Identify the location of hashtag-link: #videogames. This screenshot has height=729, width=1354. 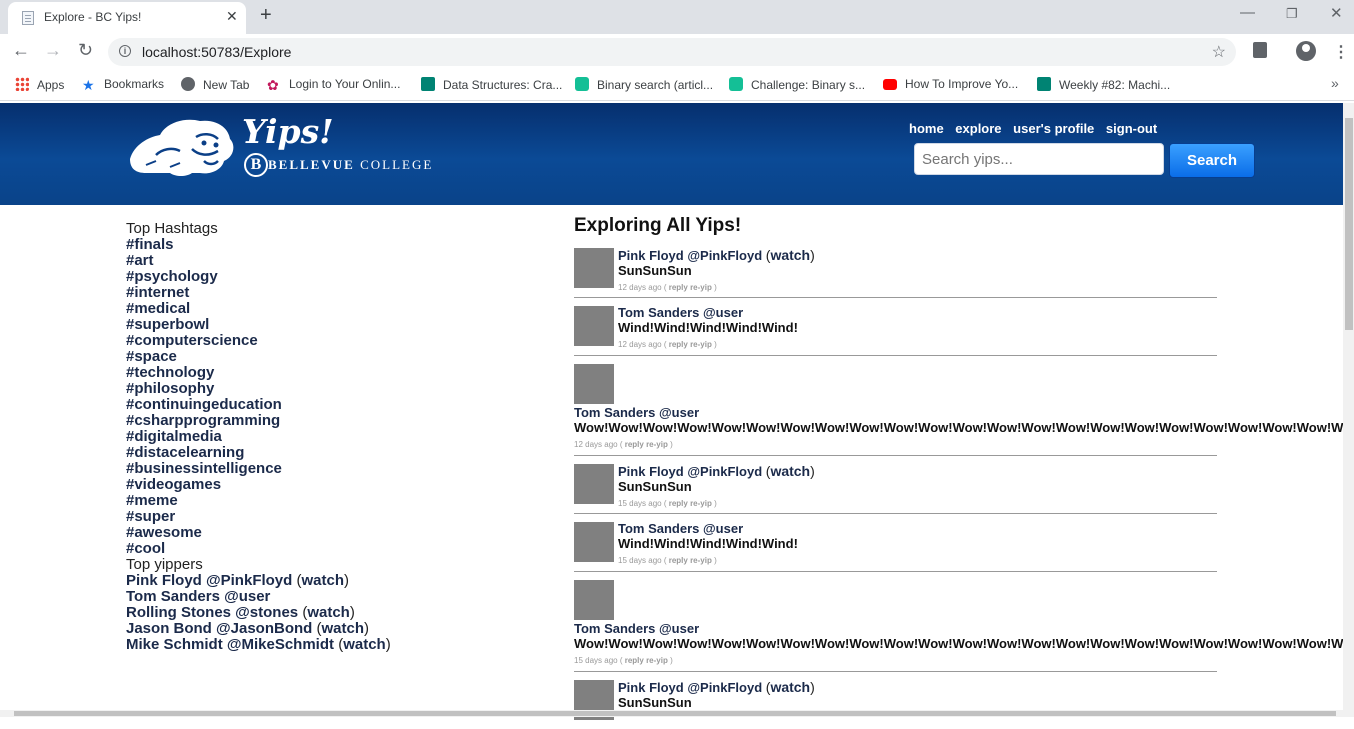
(336, 485).